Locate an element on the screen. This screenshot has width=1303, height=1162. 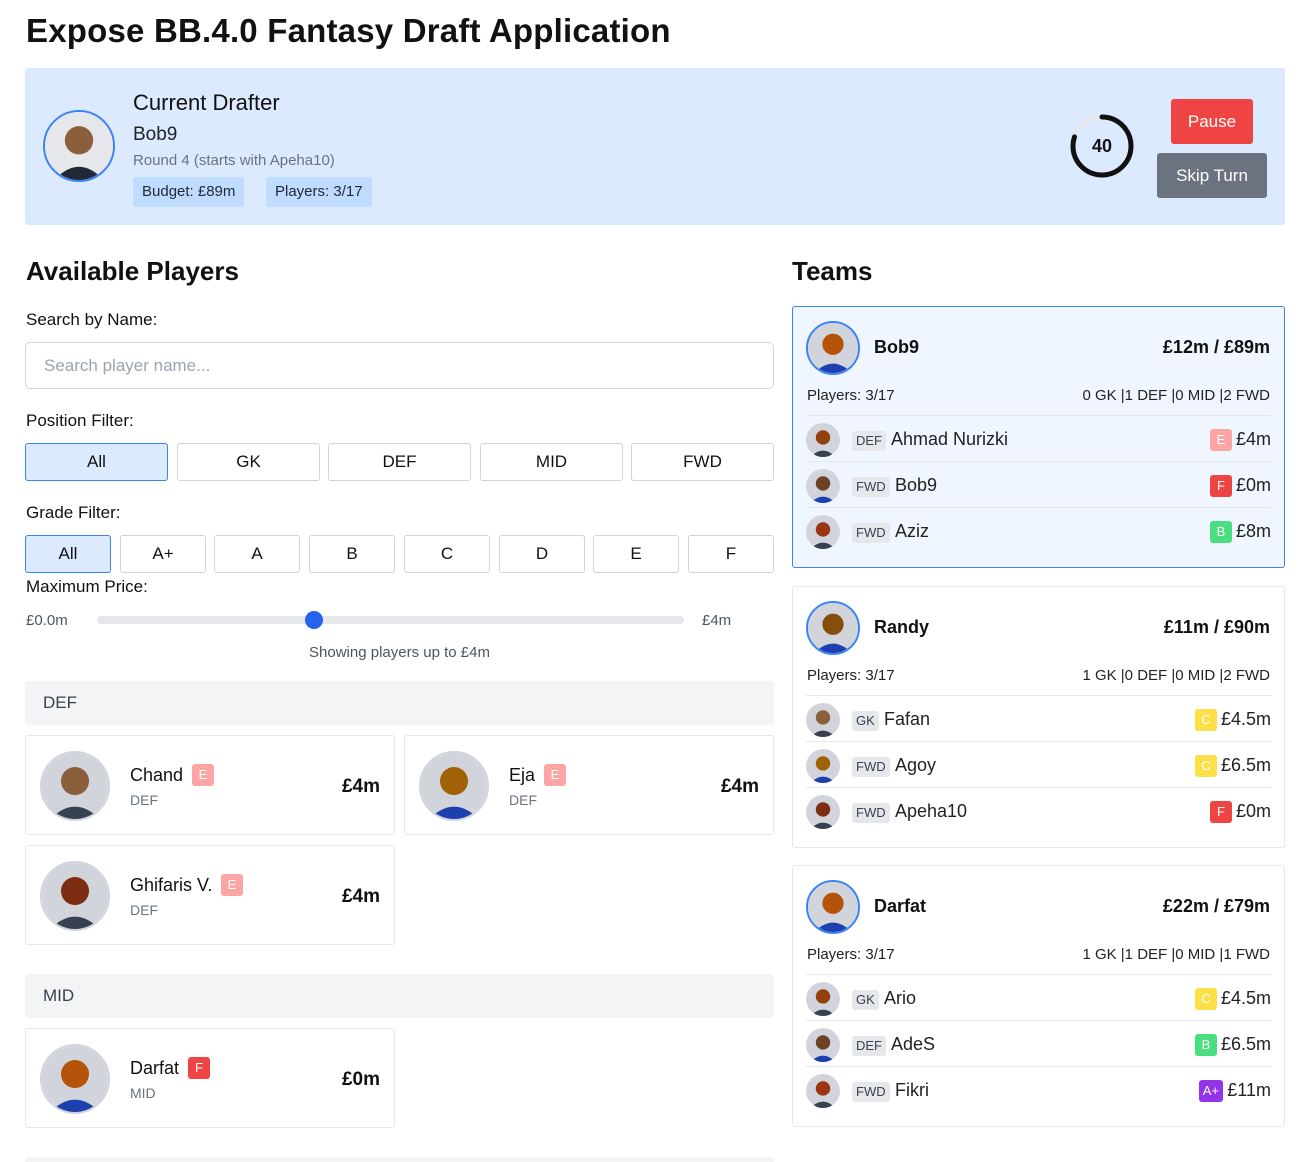
price-slider-thumb is located at coordinates (314, 620).